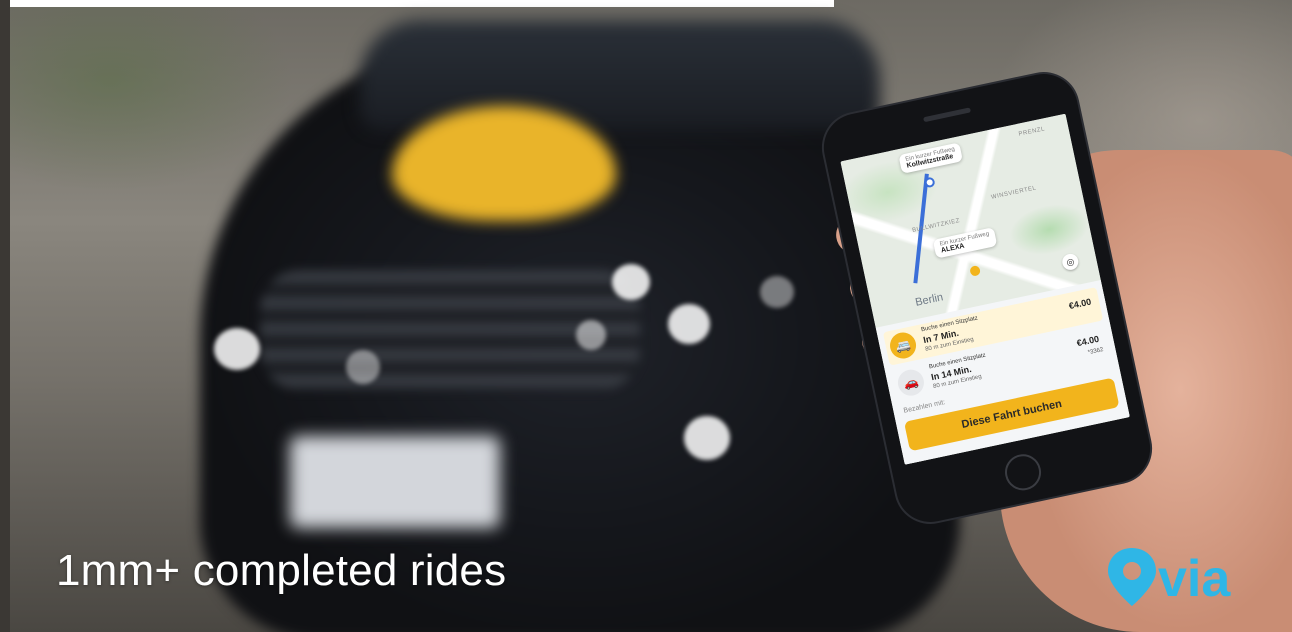 The image size is (1292, 632). Describe the element at coordinates (1132, 577) in the screenshot. I see `location-pin-icon` at that location.